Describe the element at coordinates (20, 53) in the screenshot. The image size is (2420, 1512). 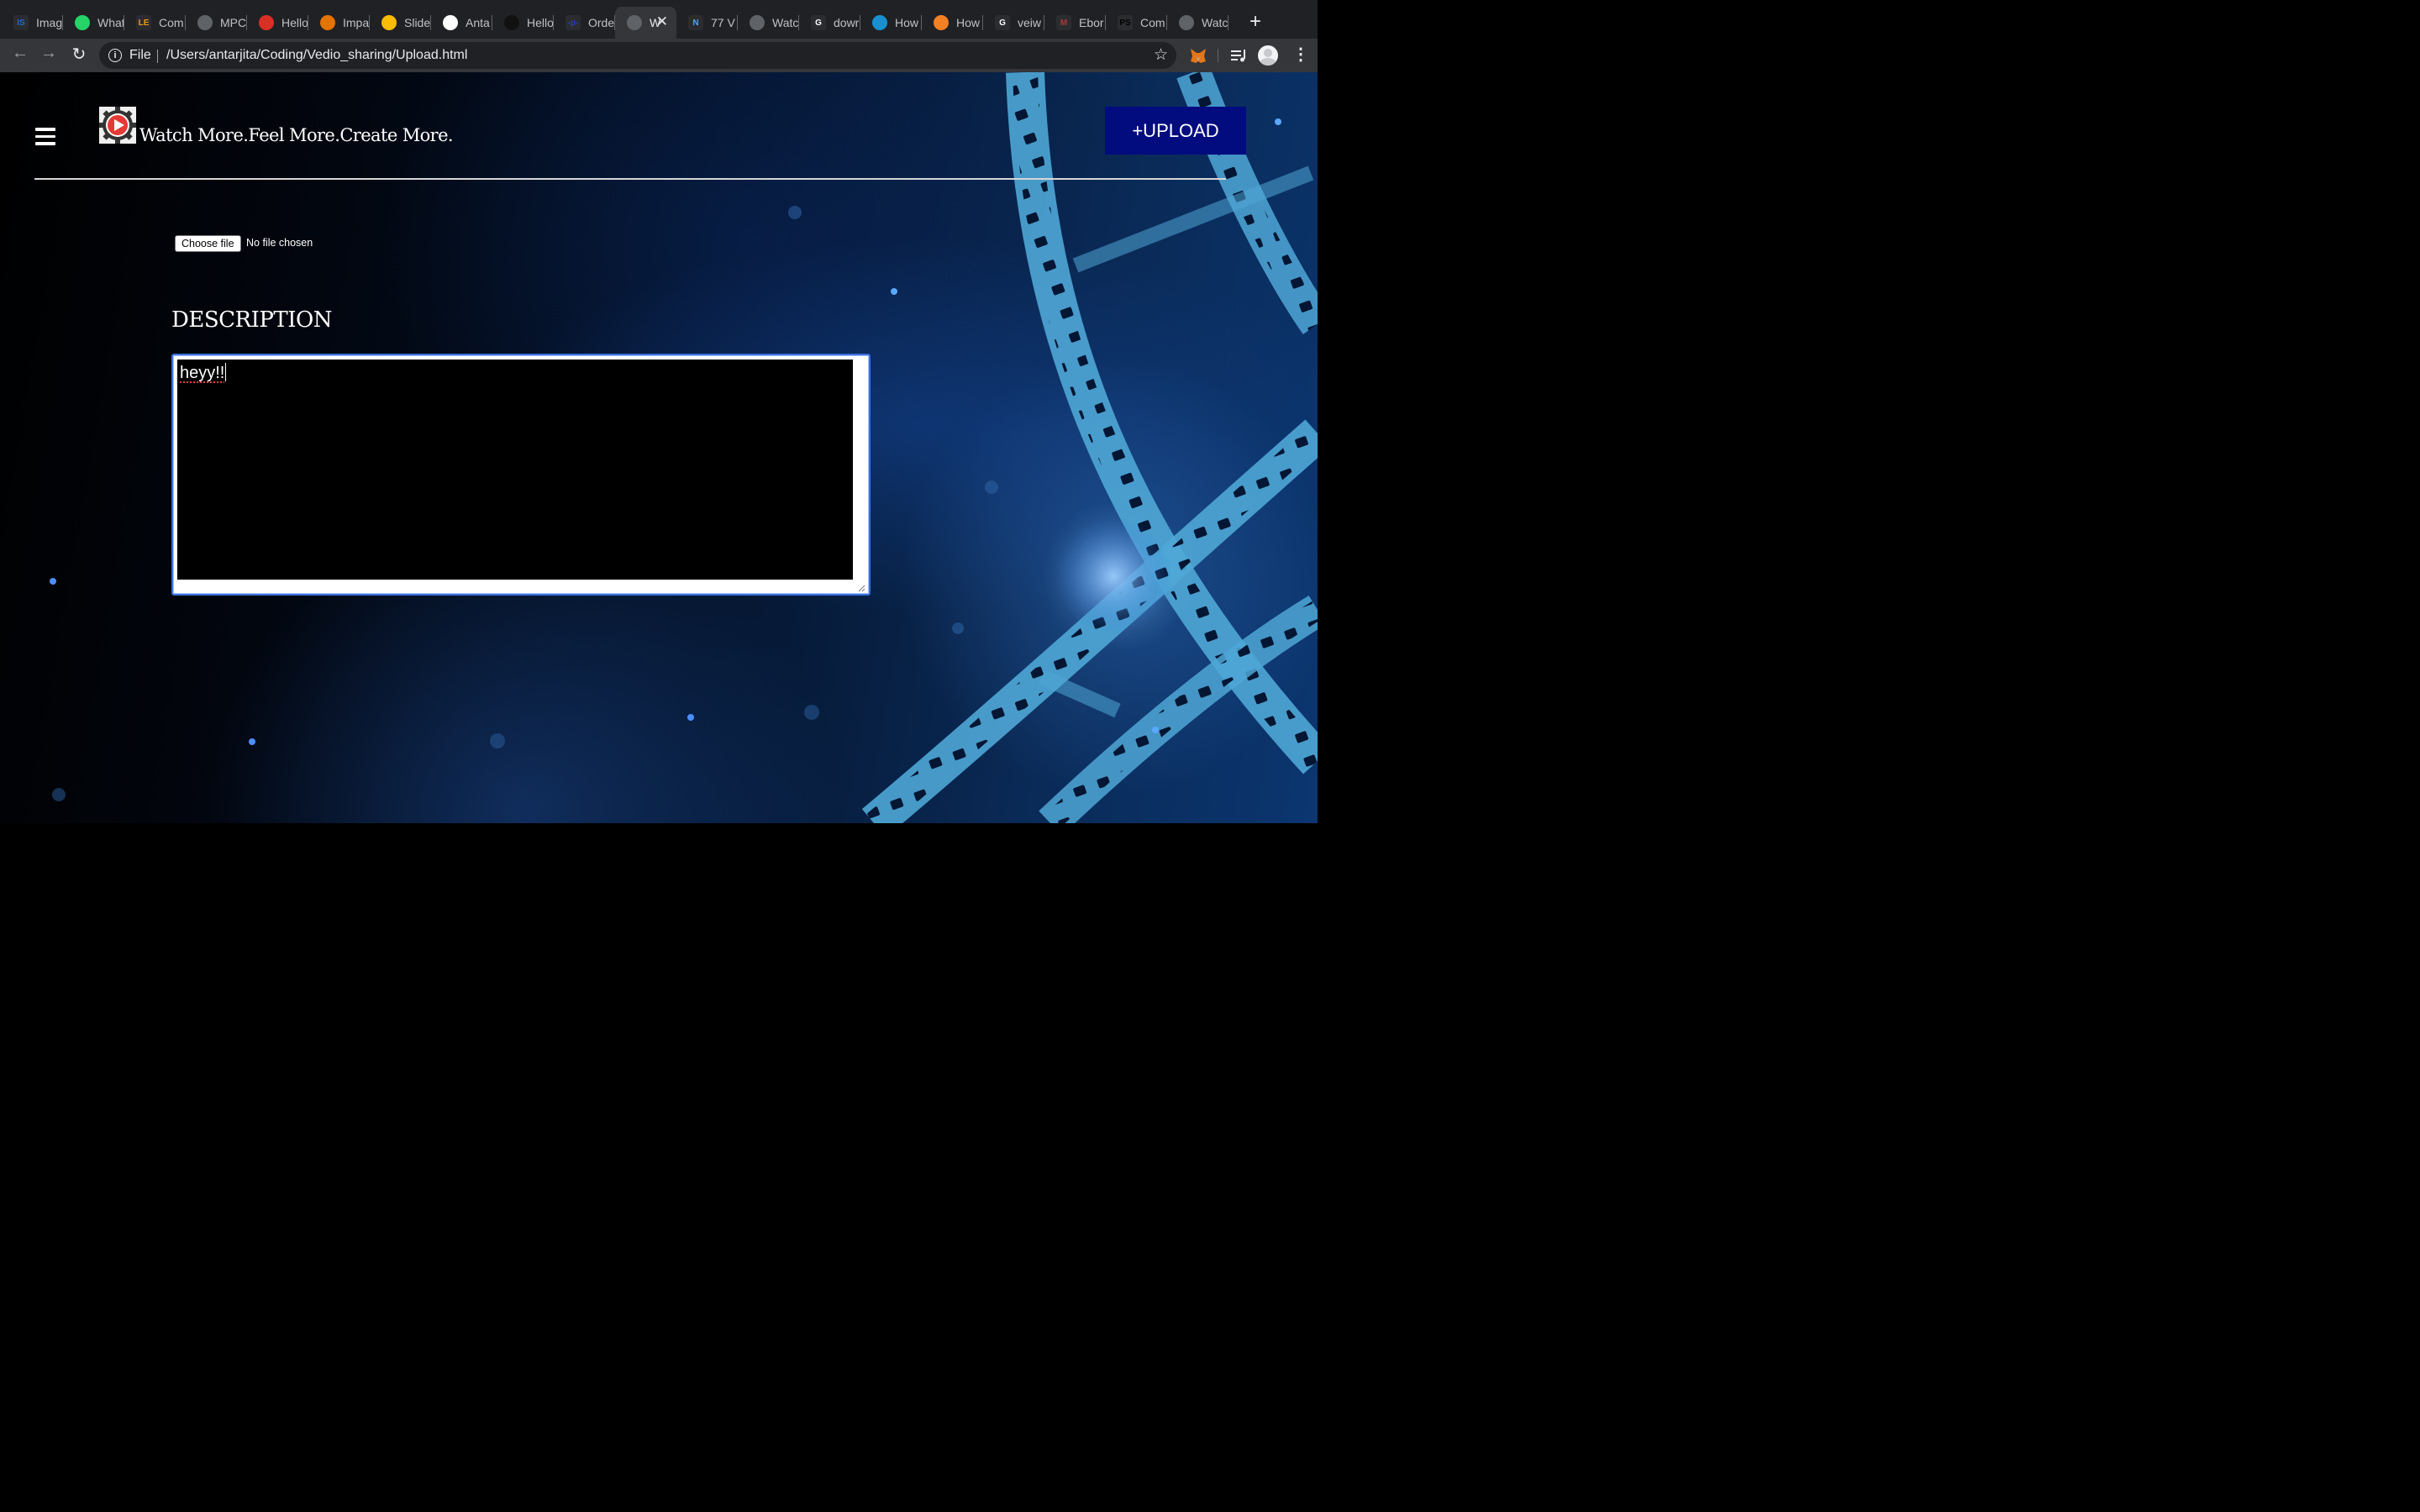
I see `back-arrow-icon: ←` at that location.